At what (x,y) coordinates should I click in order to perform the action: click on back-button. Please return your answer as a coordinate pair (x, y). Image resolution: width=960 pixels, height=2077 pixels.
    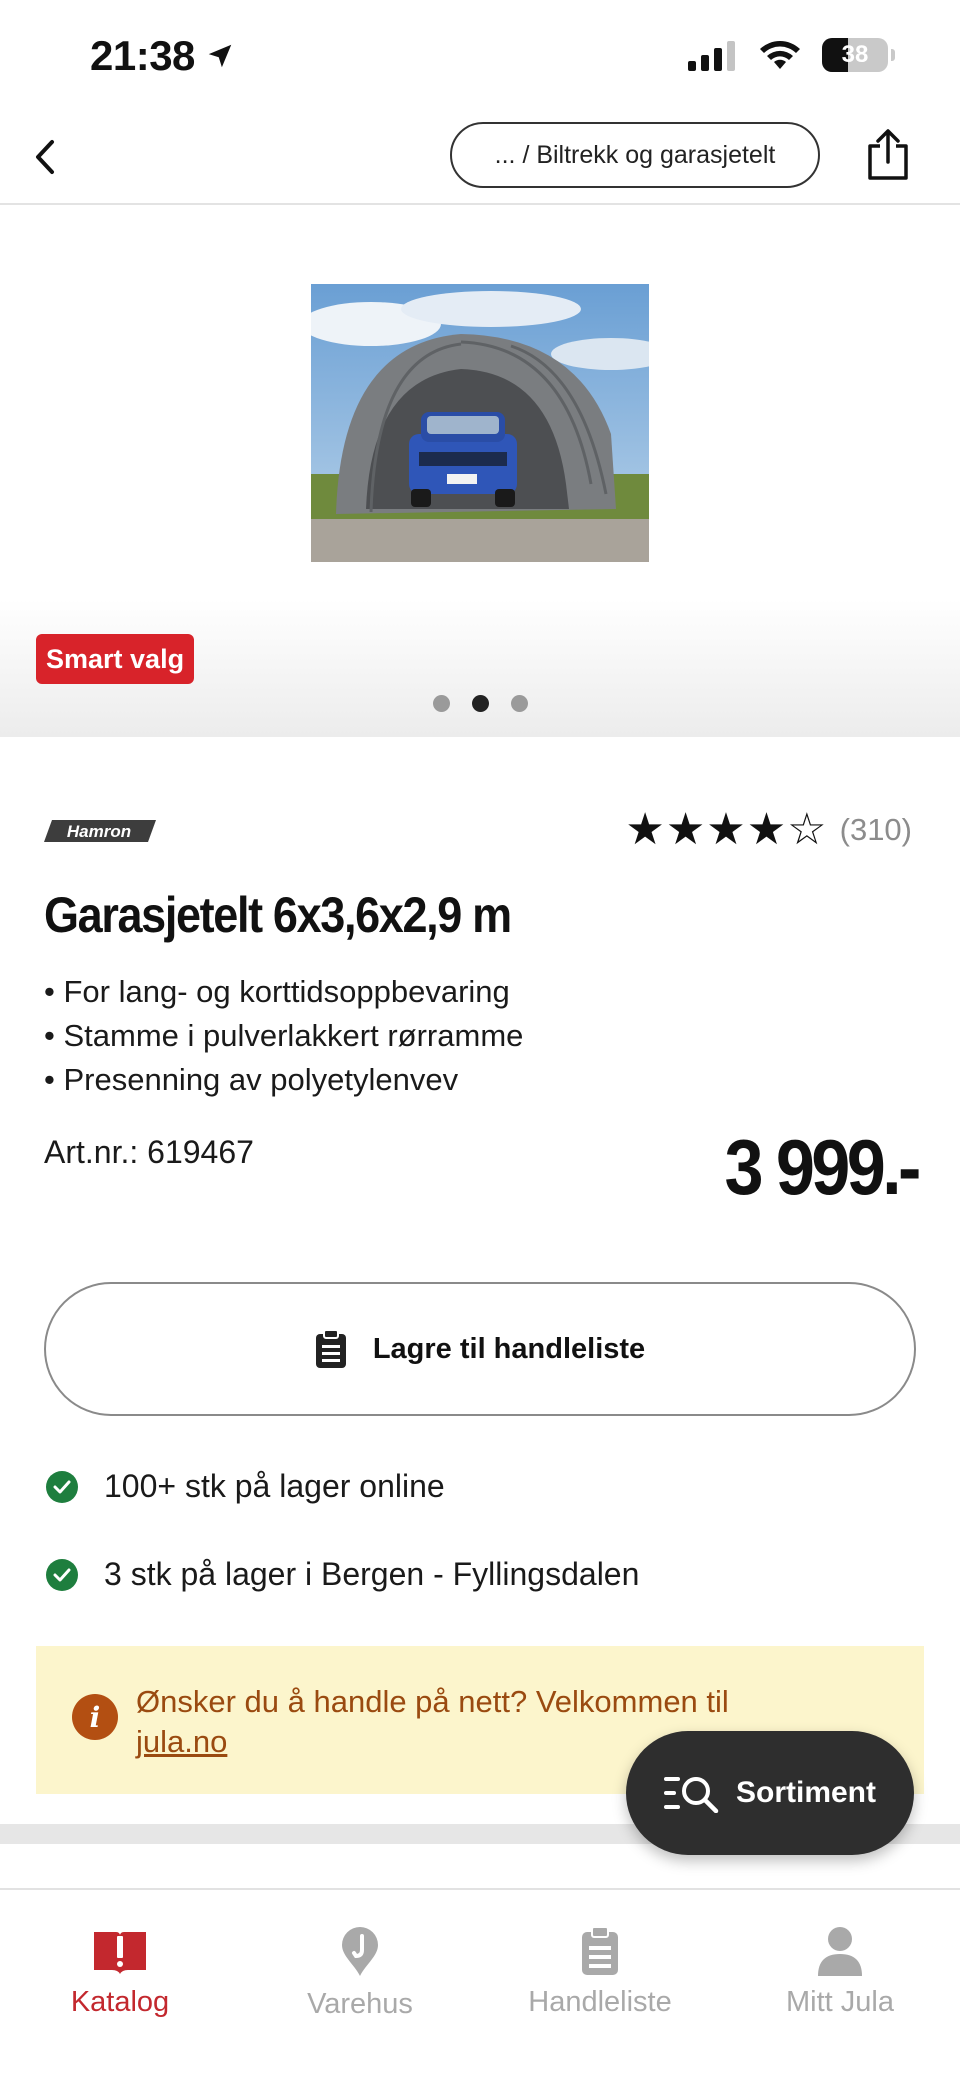
    Looking at the image, I should click on (45, 157).